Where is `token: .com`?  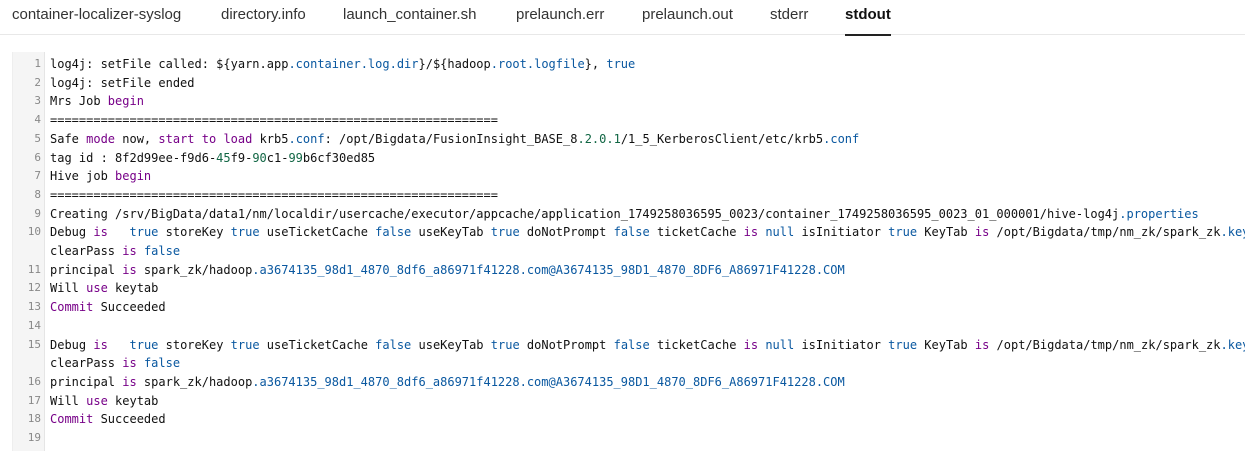 token: .com is located at coordinates (534, 269).